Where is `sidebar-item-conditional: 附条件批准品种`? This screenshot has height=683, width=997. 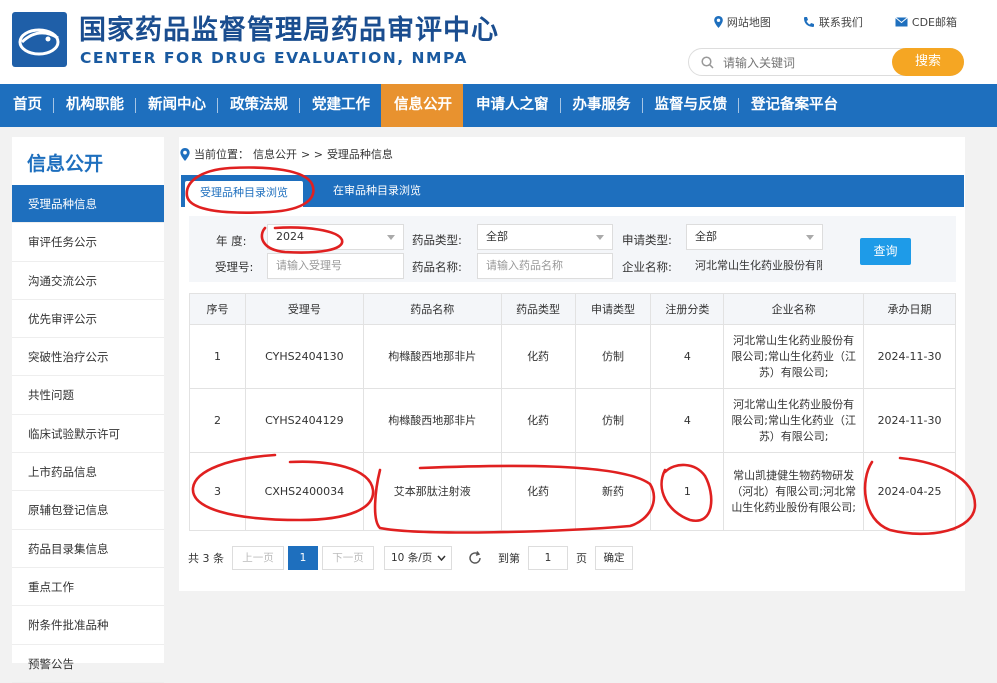 sidebar-item-conditional: 附条件批准品种 is located at coordinates (88, 625).